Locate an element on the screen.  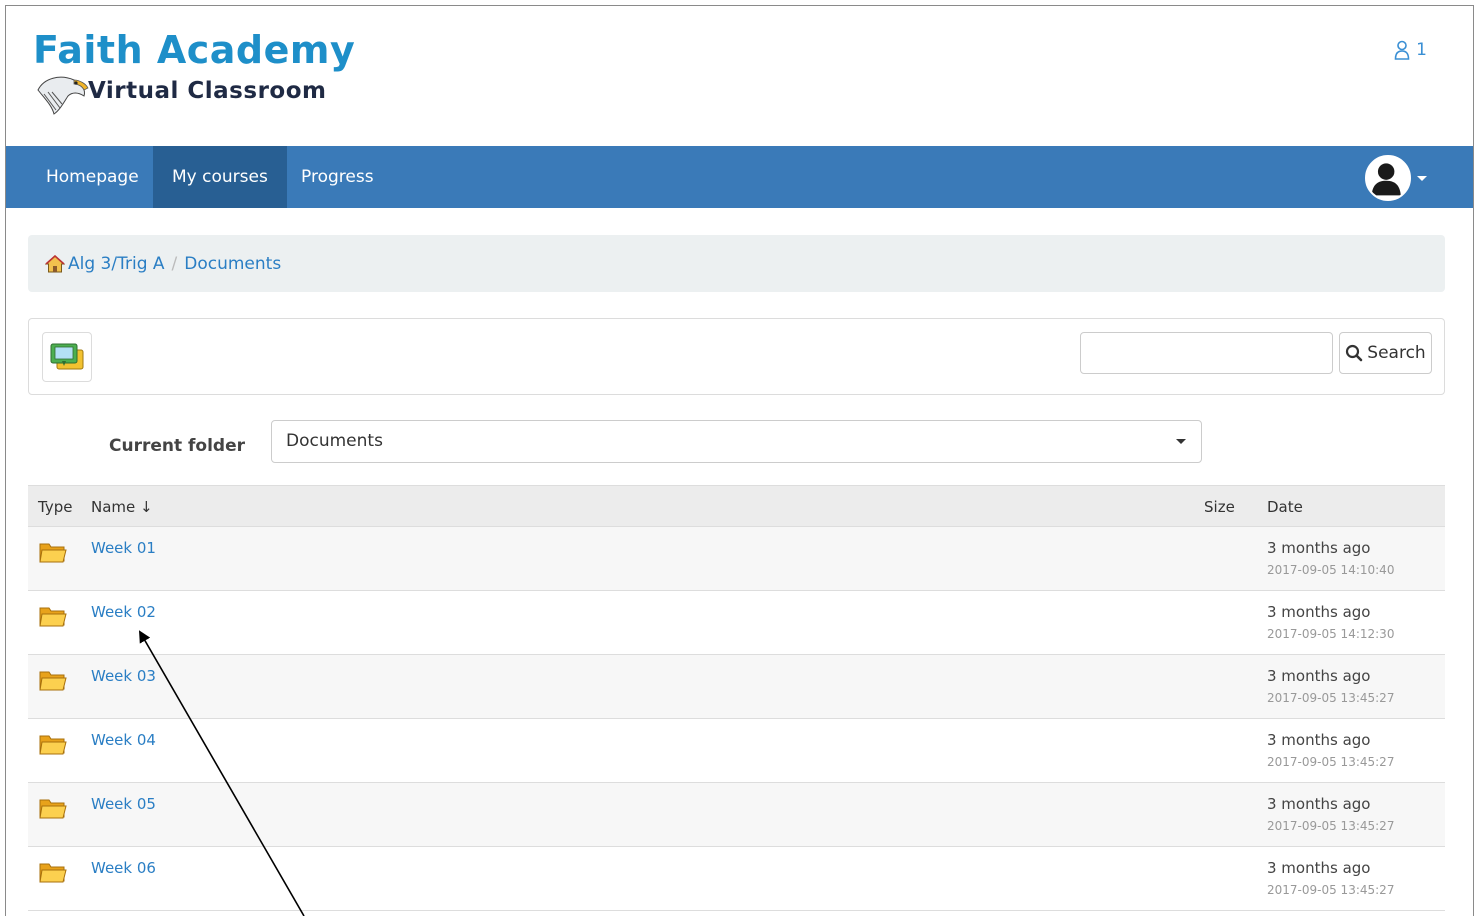
online-users: 1 is located at coordinates (1410, 50).